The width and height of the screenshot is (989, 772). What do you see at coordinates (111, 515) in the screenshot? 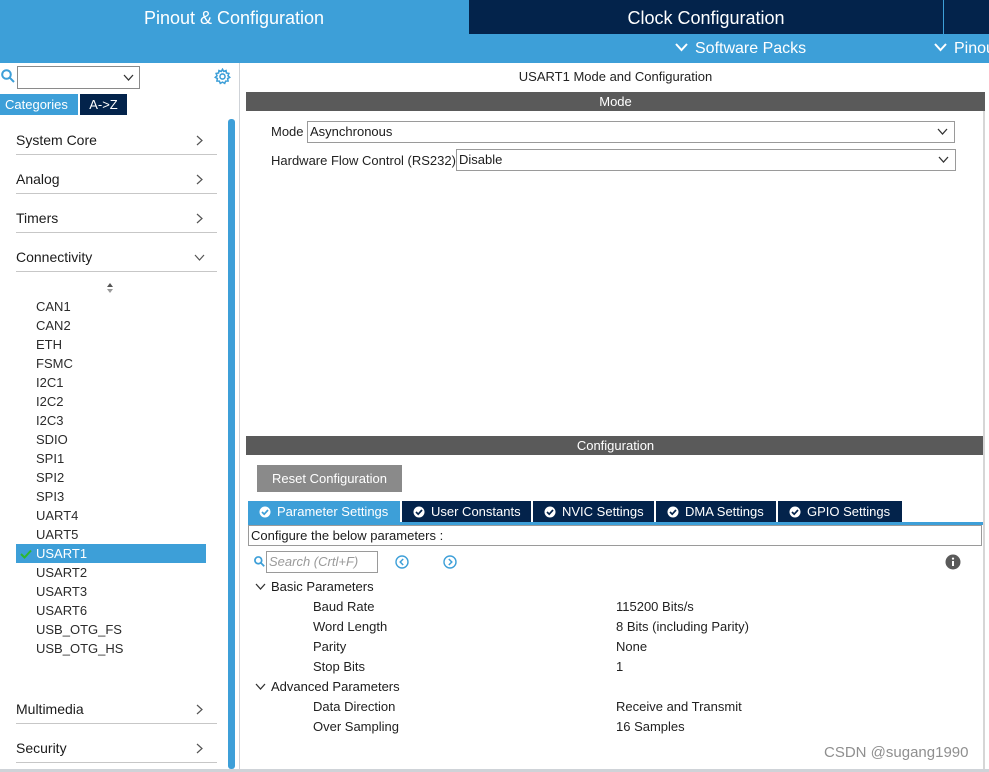
I see `peripheral-item-uart4: UART4` at bounding box center [111, 515].